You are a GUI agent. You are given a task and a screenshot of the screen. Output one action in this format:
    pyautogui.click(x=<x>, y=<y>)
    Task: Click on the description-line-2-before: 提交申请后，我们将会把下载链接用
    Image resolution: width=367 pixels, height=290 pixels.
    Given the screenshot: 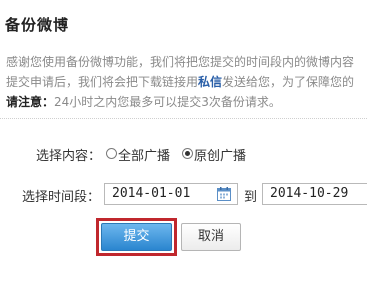 What is the action you would take?
    pyautogui.click(x=102, y=82)
    